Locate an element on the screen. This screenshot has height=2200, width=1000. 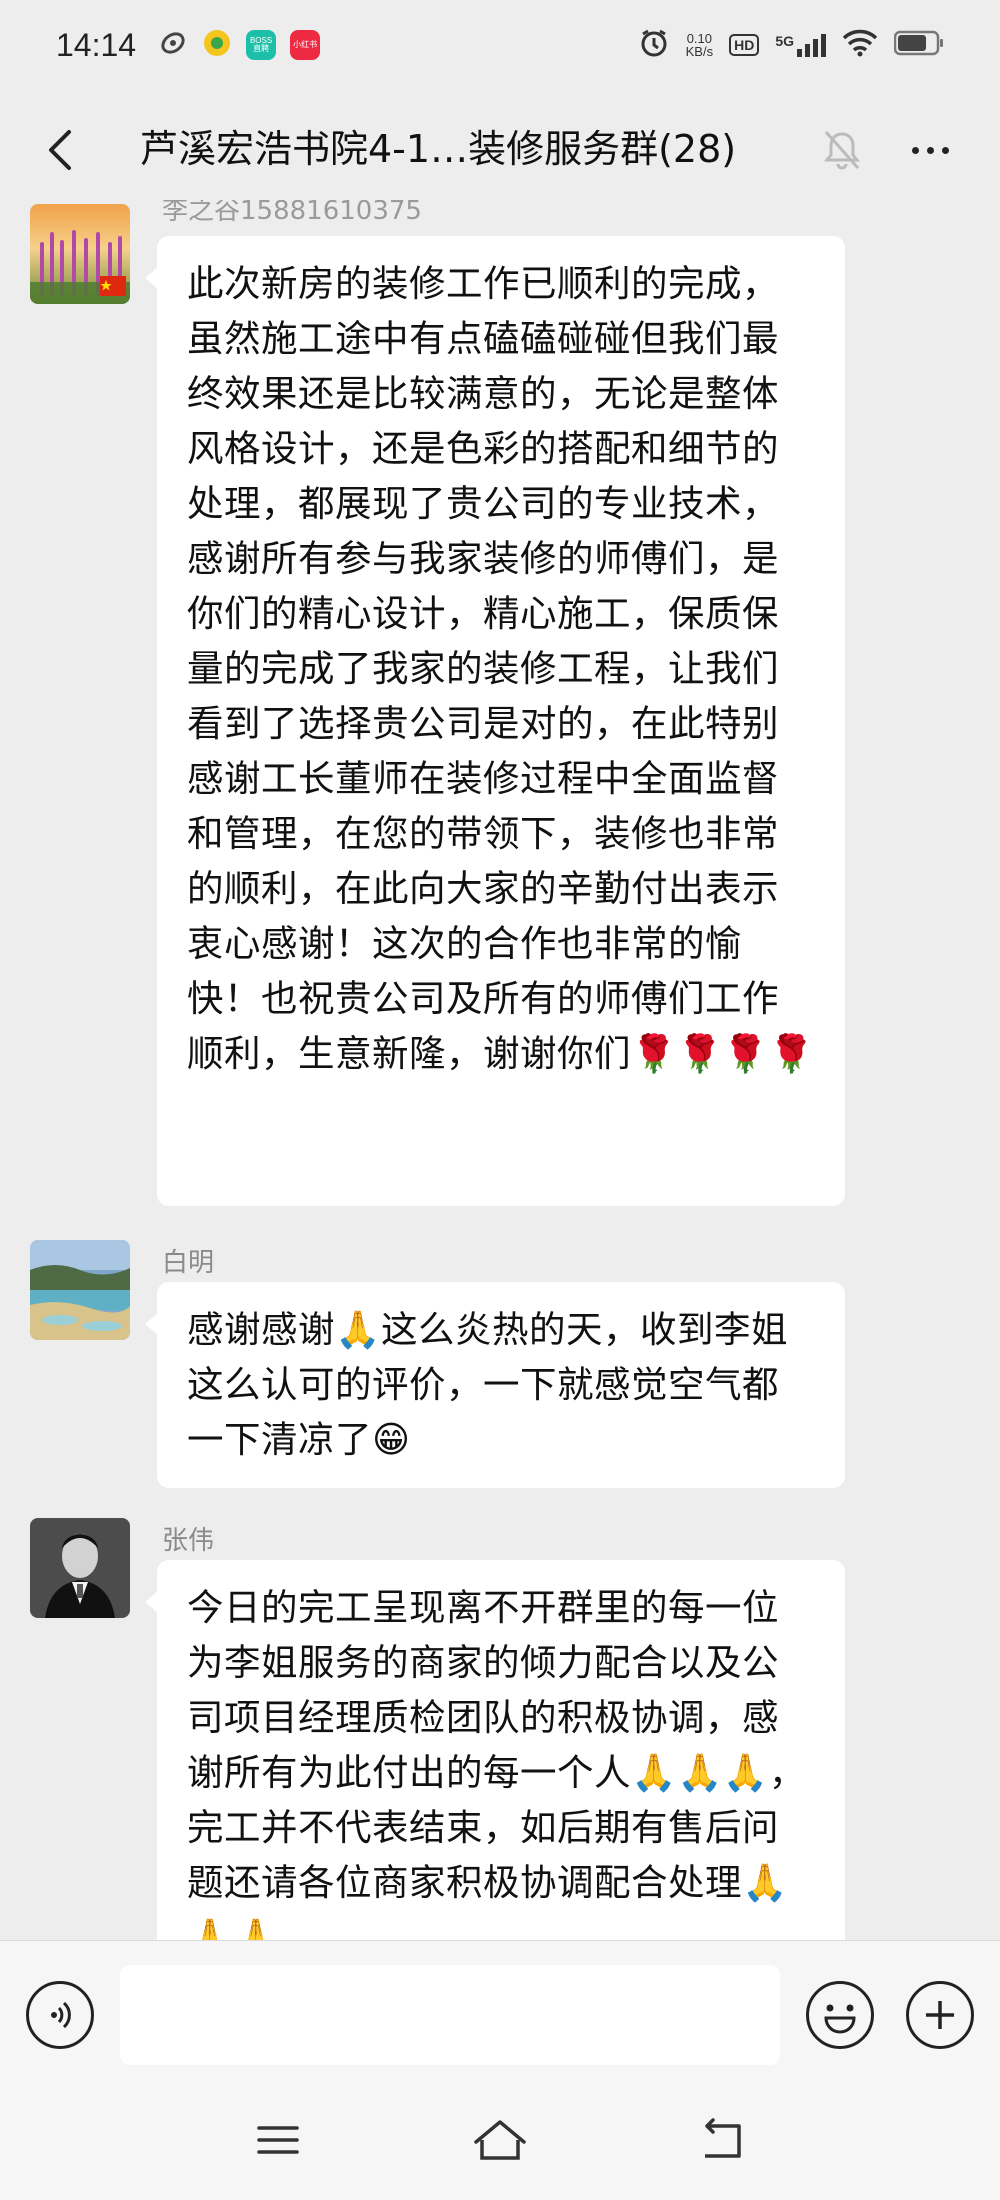
nav-menu-button is located at coordinates (278, 2140).